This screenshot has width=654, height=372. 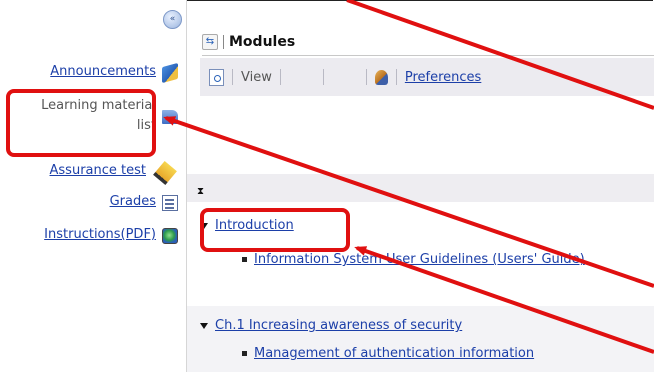 What do you see at coordinates (103, 71) in the screenshot?
I see `sidebar-item-label: Announcements` at bounding box center [103, 71].